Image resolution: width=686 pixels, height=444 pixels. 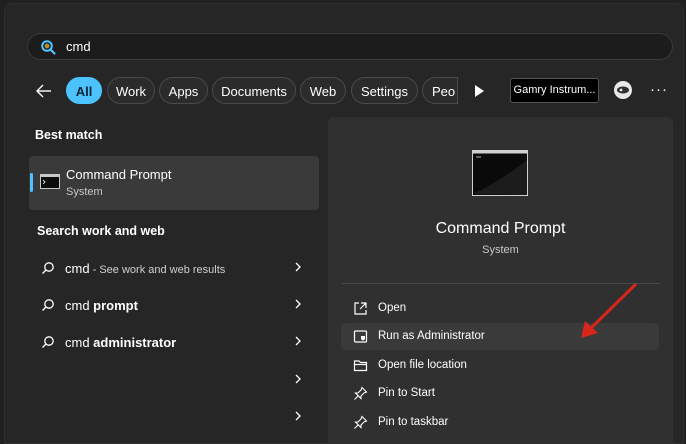 I want to click on action-pin-to-taskbar: Pin to taskbar, so click(x=500, y=422).